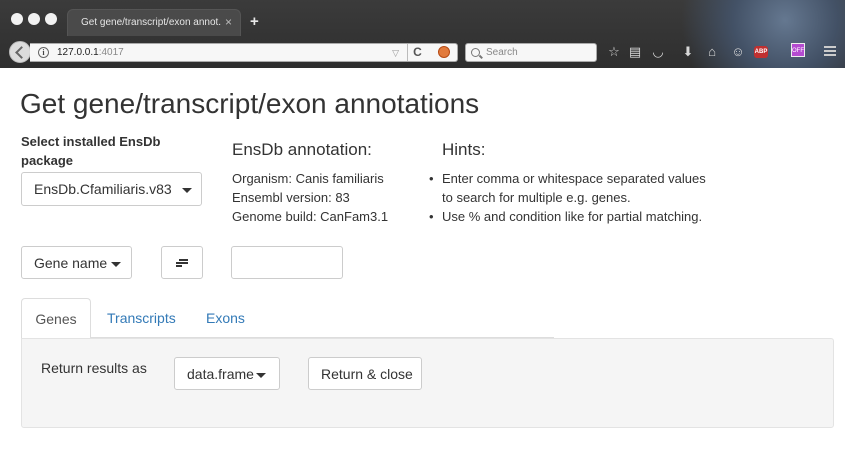 This screenshot has height=472, width=845. I want to click on filter-field-text: Gene name, so click(71, 263).